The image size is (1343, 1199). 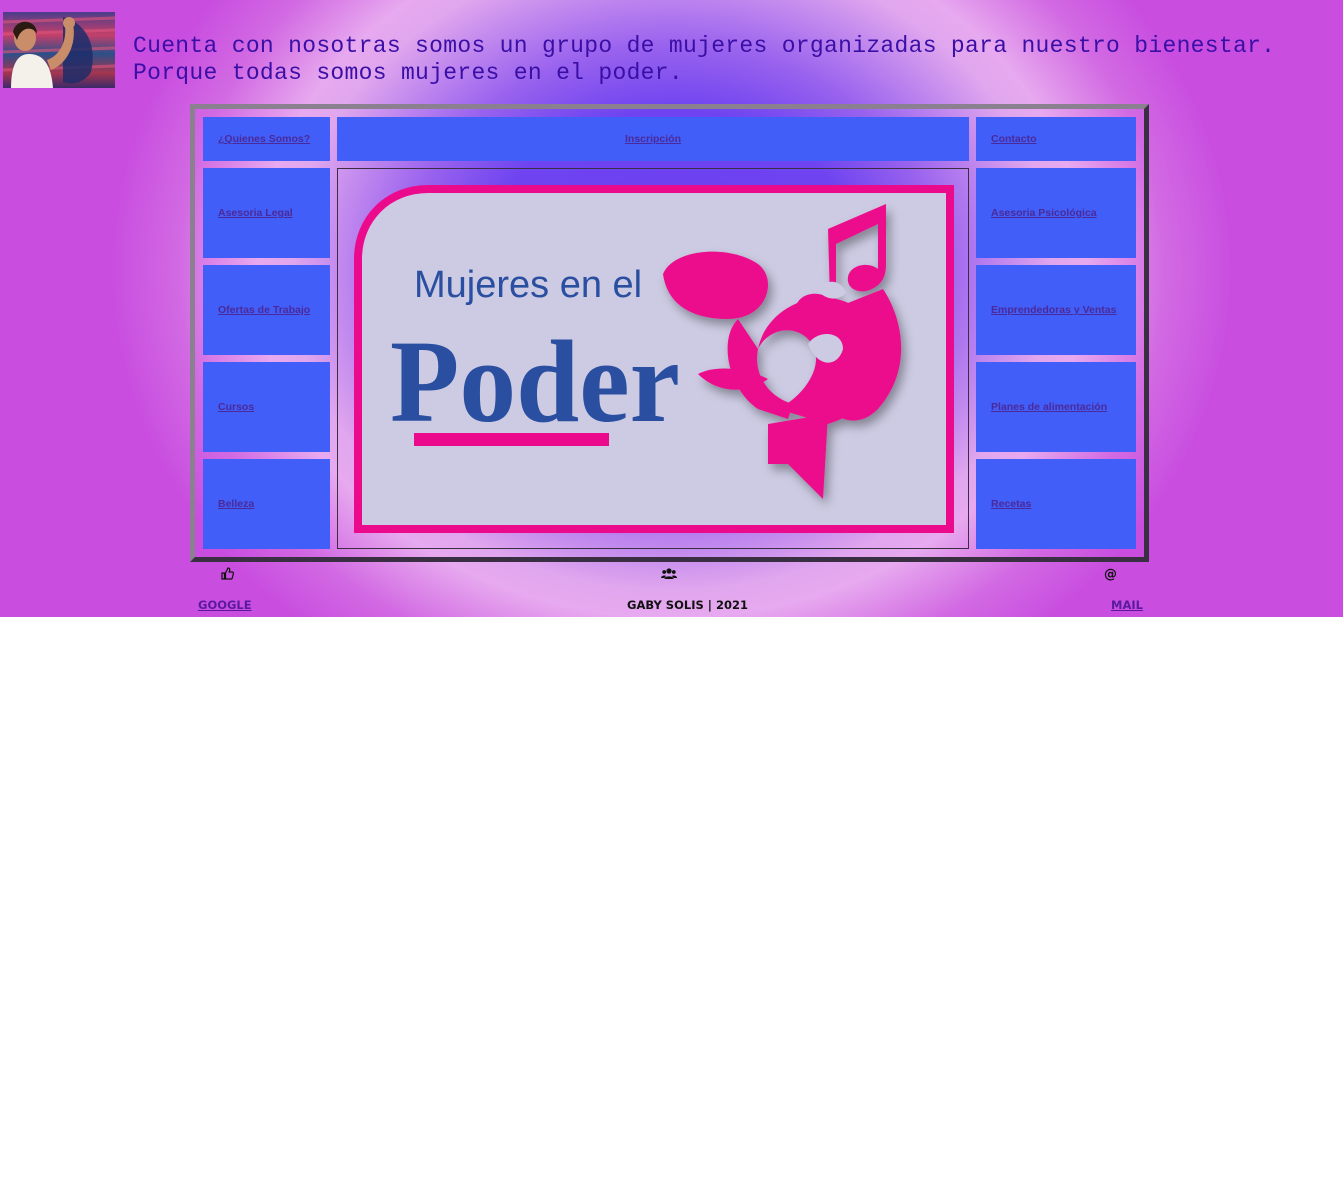 I want to click on nav-cell-quienes-somos: ¿Quienes Somos?, so click(x=266, y=139).